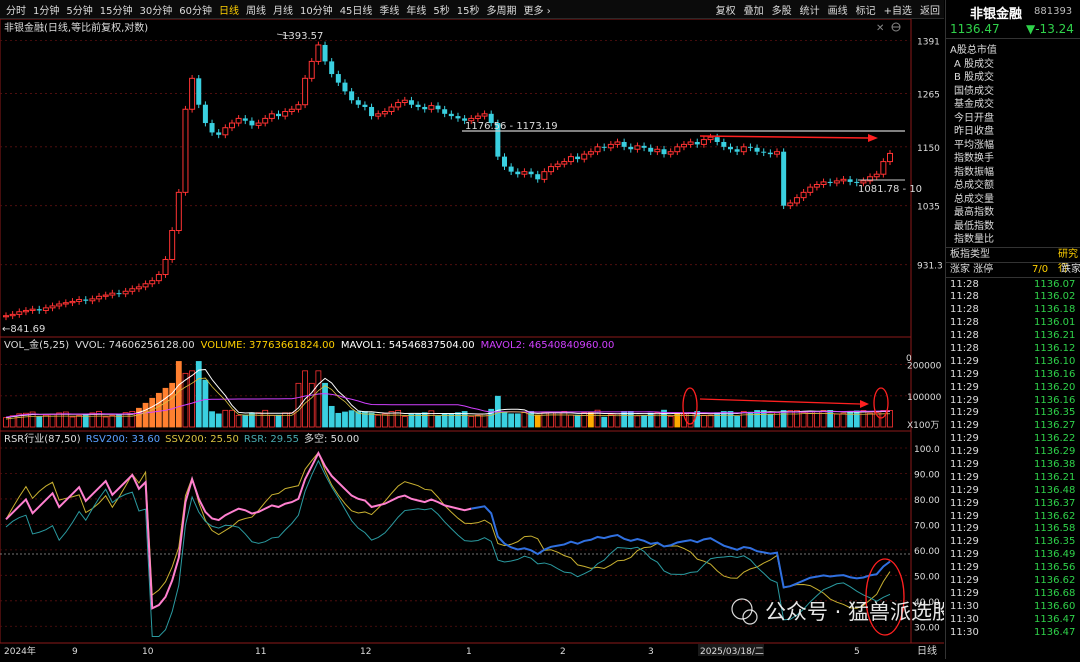  I want to click on toolbar-action-5: 标记, so click(866, 9).